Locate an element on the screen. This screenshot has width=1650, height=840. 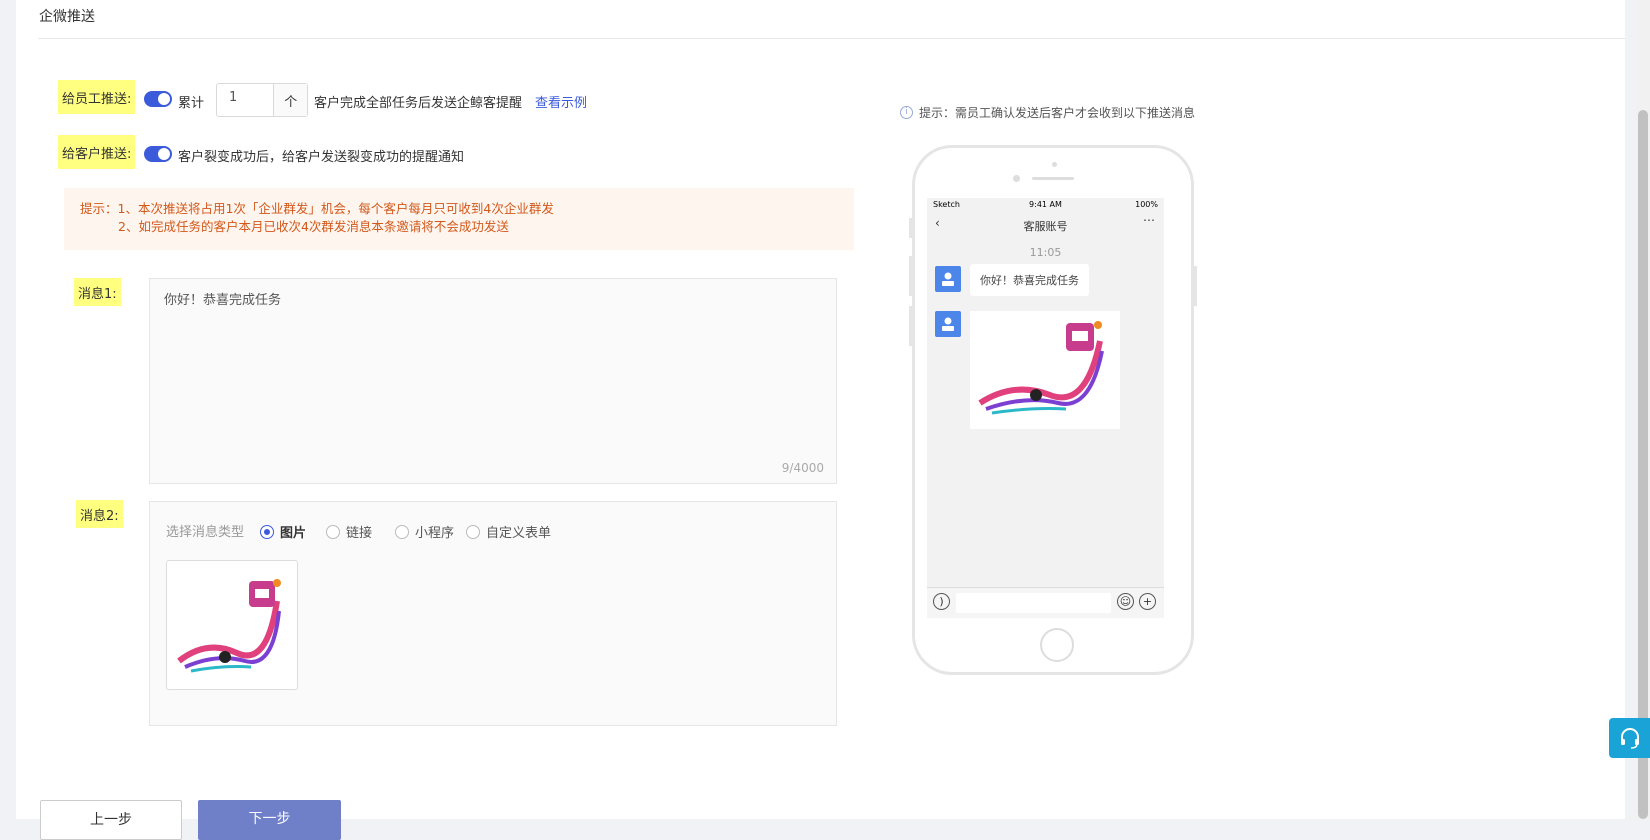
radio-custom-form: 自定义表单 is located at coordinates (508, 531).